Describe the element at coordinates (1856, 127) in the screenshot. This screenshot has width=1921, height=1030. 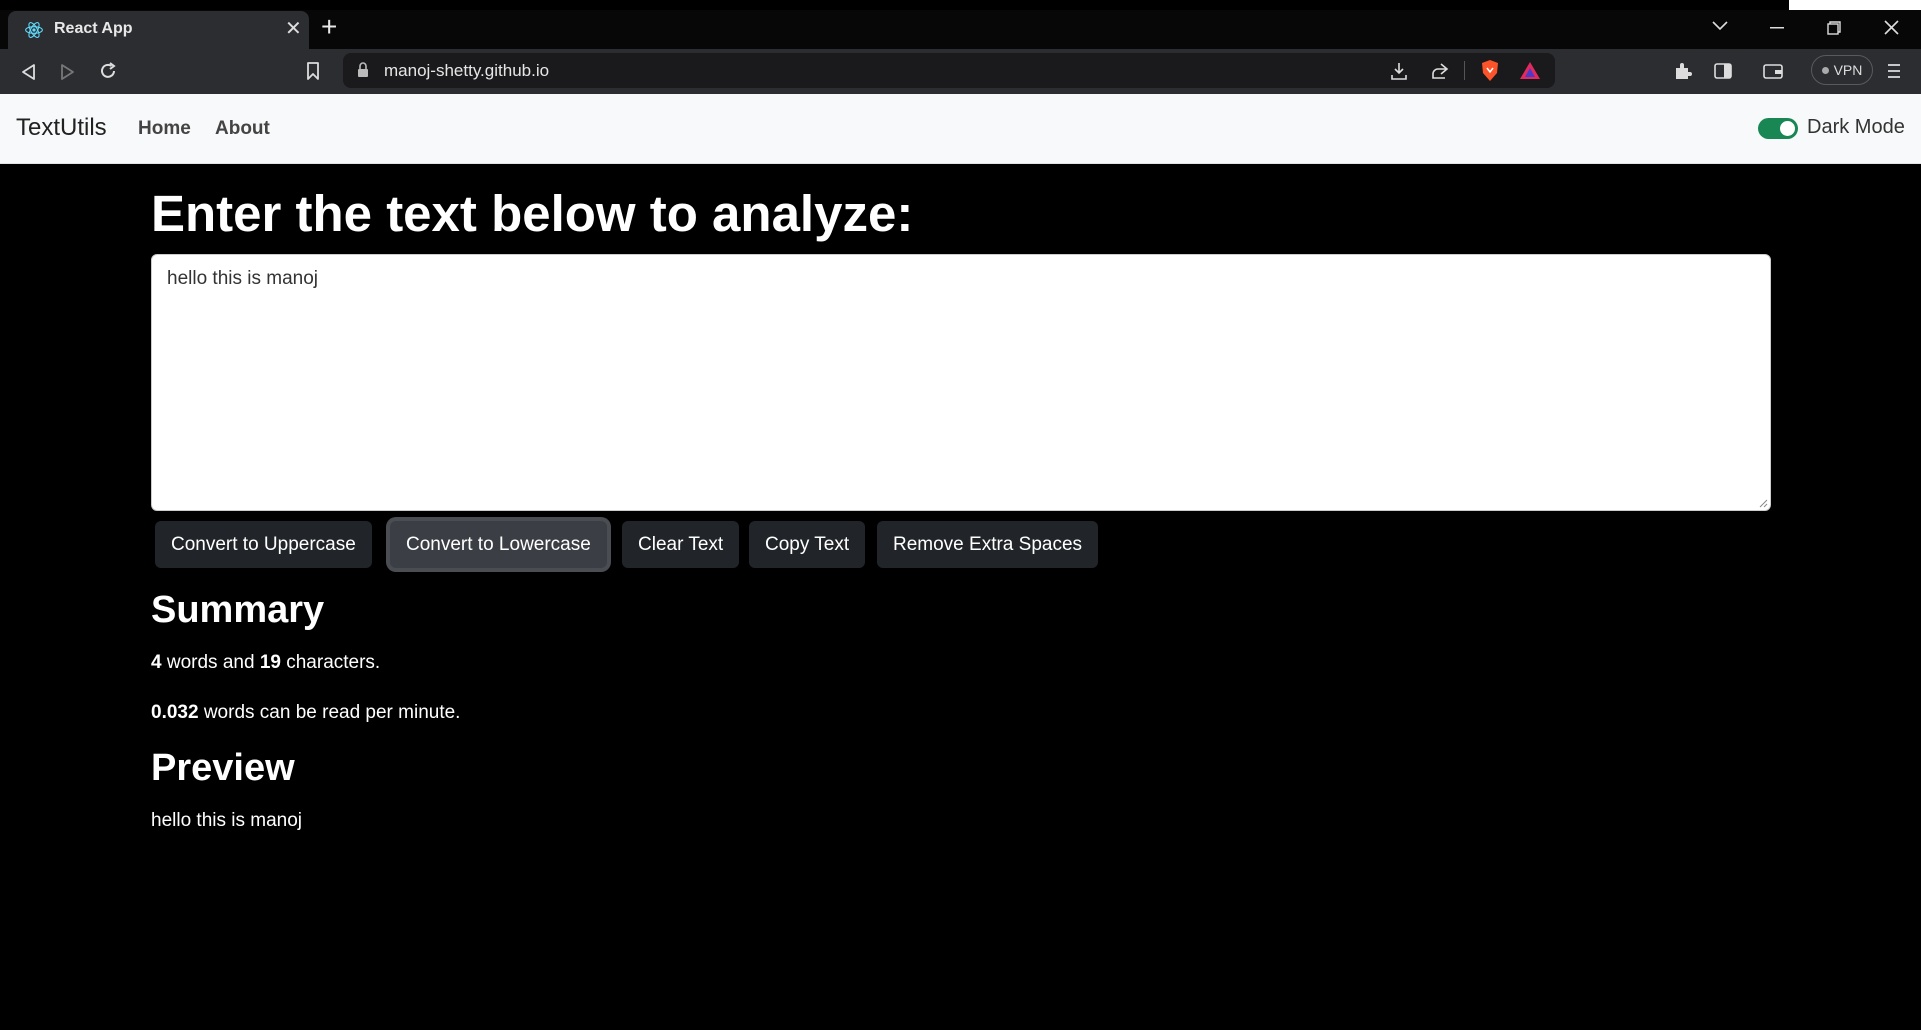
I see `dark-mode-label: Dark Mode` at that location.